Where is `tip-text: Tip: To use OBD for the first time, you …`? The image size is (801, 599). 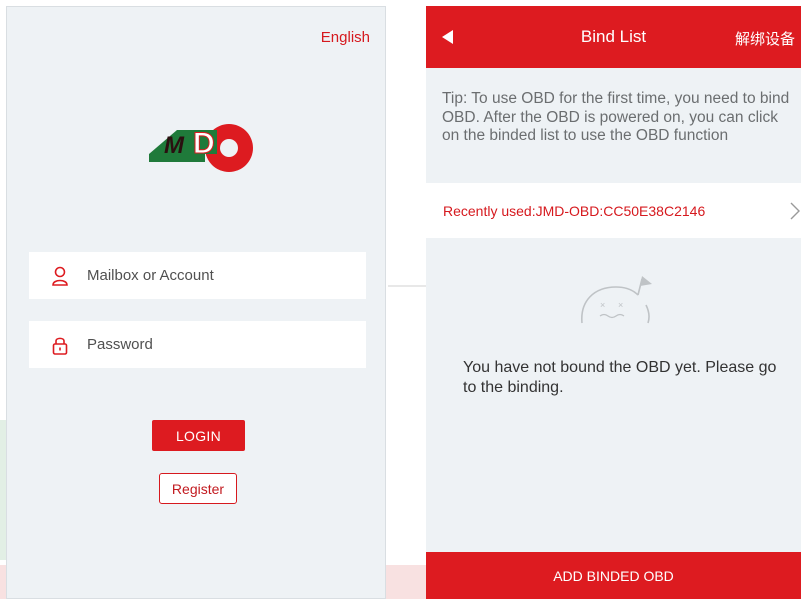
tip-text: Tip: To use OBD for the first time, you … is located at coordinates (616, 117).